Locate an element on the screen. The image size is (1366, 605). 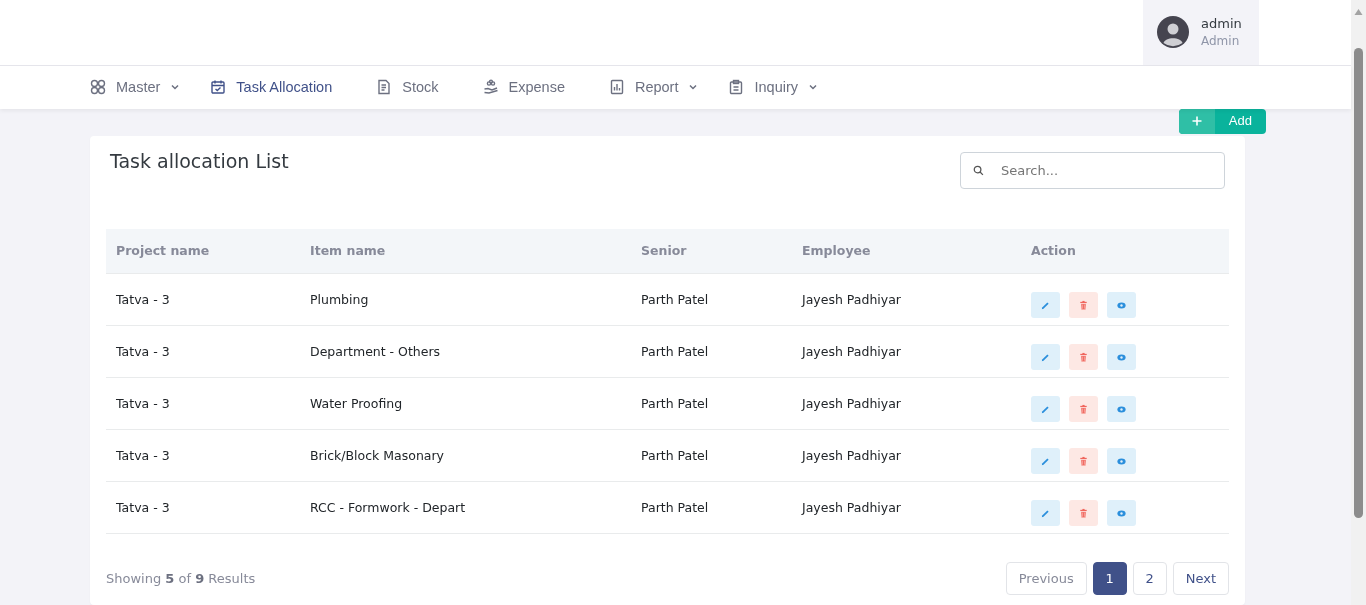
nav-item: Report is located at coordinates (653, 87).